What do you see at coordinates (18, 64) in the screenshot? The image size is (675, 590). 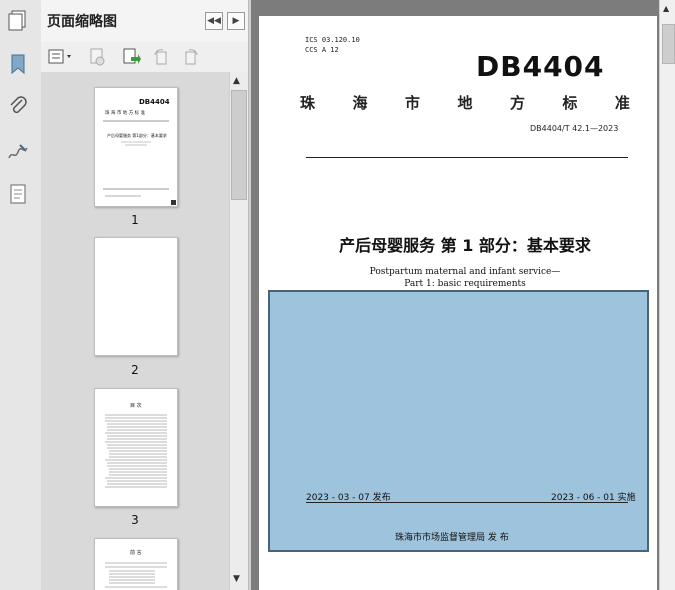 I see `bookmark-icon` at bounding box center [18, 64].